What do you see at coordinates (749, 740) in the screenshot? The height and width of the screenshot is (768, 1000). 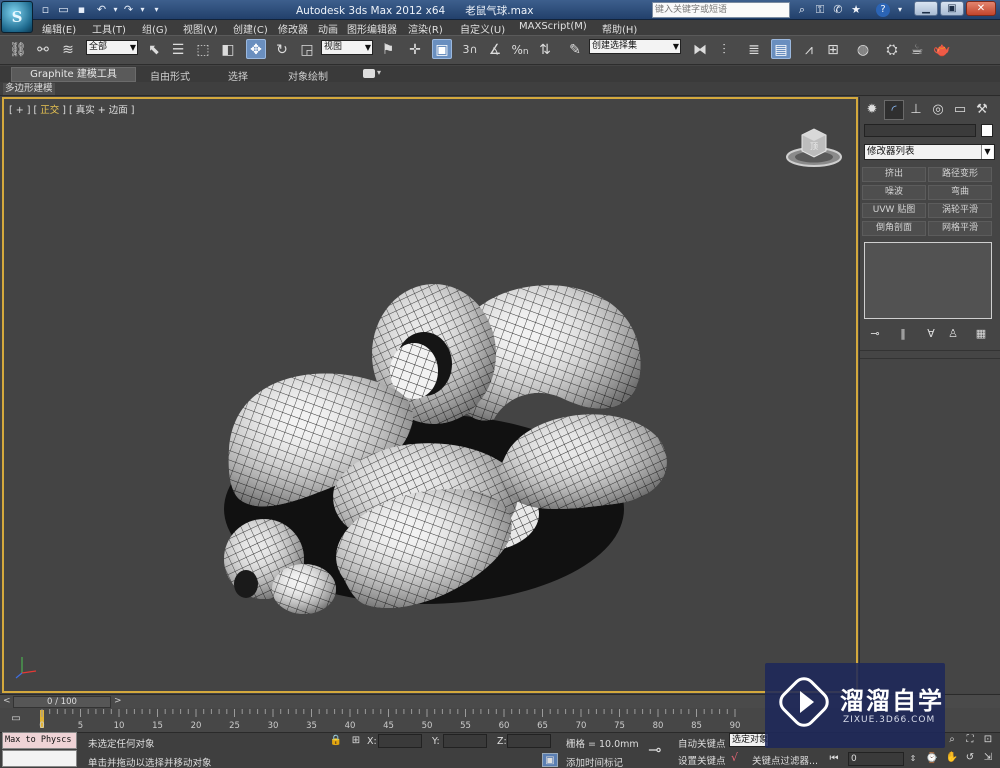 I see `selected-set-dropdown: 选定对象` at bounding box center [749, 740].